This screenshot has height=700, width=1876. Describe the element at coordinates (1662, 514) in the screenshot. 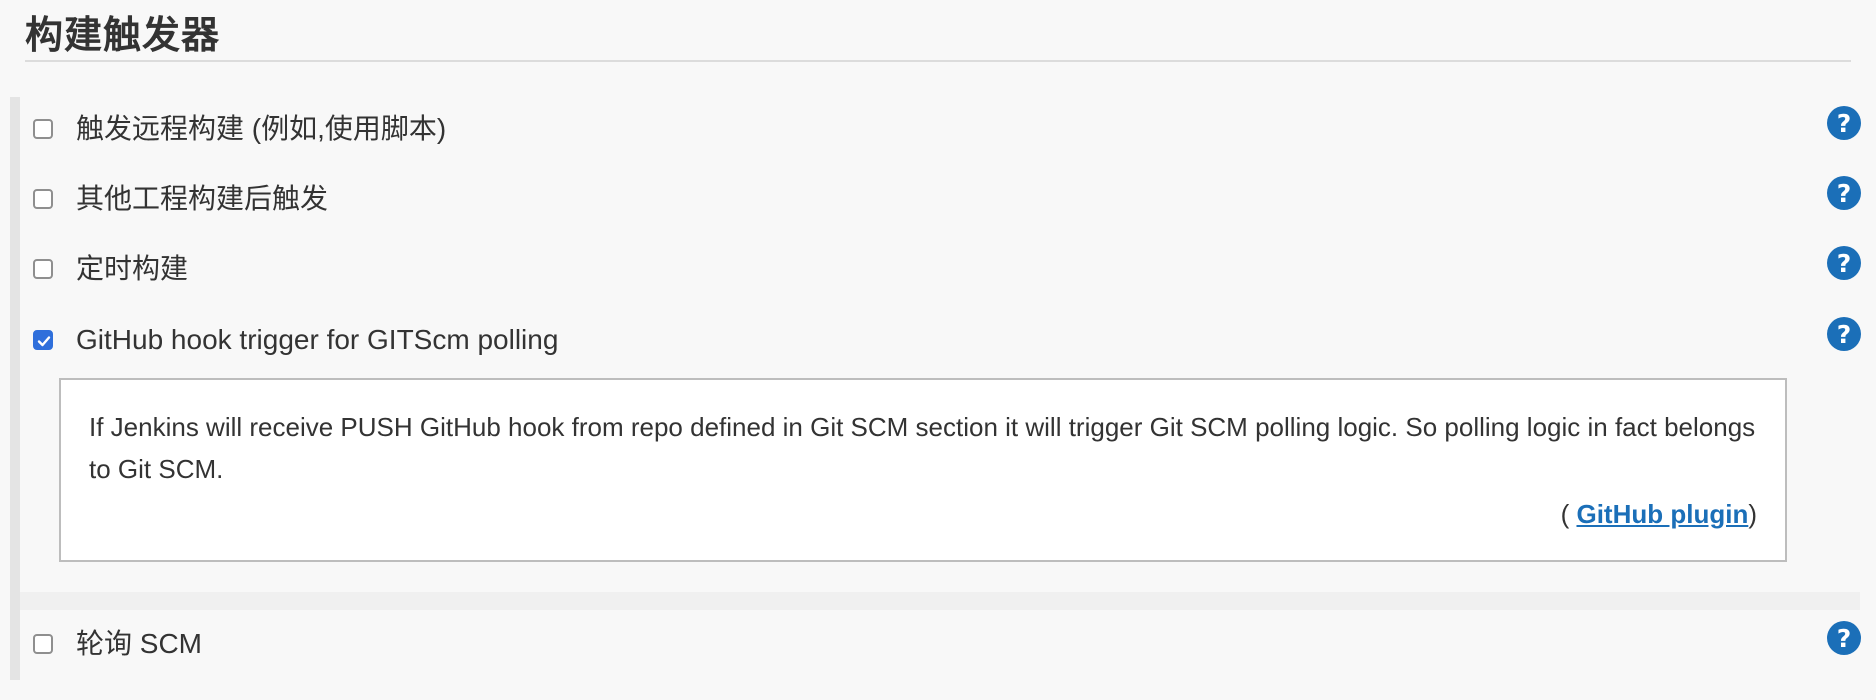

I see `github-plugin-link: GitHub plugin` at that location.